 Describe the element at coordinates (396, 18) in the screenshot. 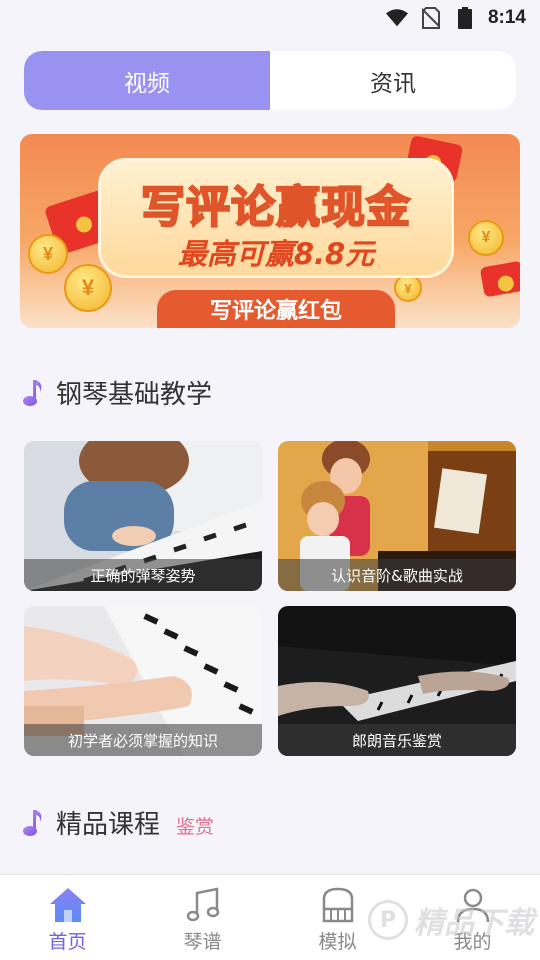

I see `wifi-icon` at that location.